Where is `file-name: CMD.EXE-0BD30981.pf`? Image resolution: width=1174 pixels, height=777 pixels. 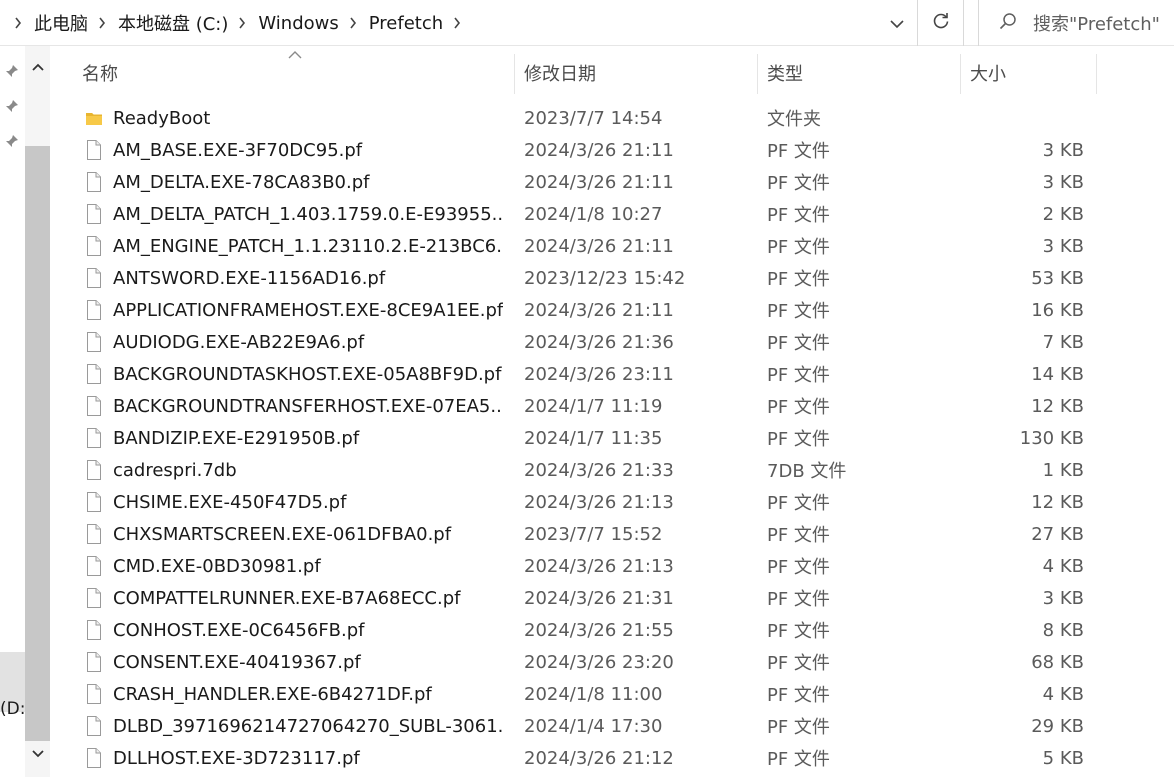 file-name: CMD.EXE-0BD30981.pf is located at coordinates (308, 566).